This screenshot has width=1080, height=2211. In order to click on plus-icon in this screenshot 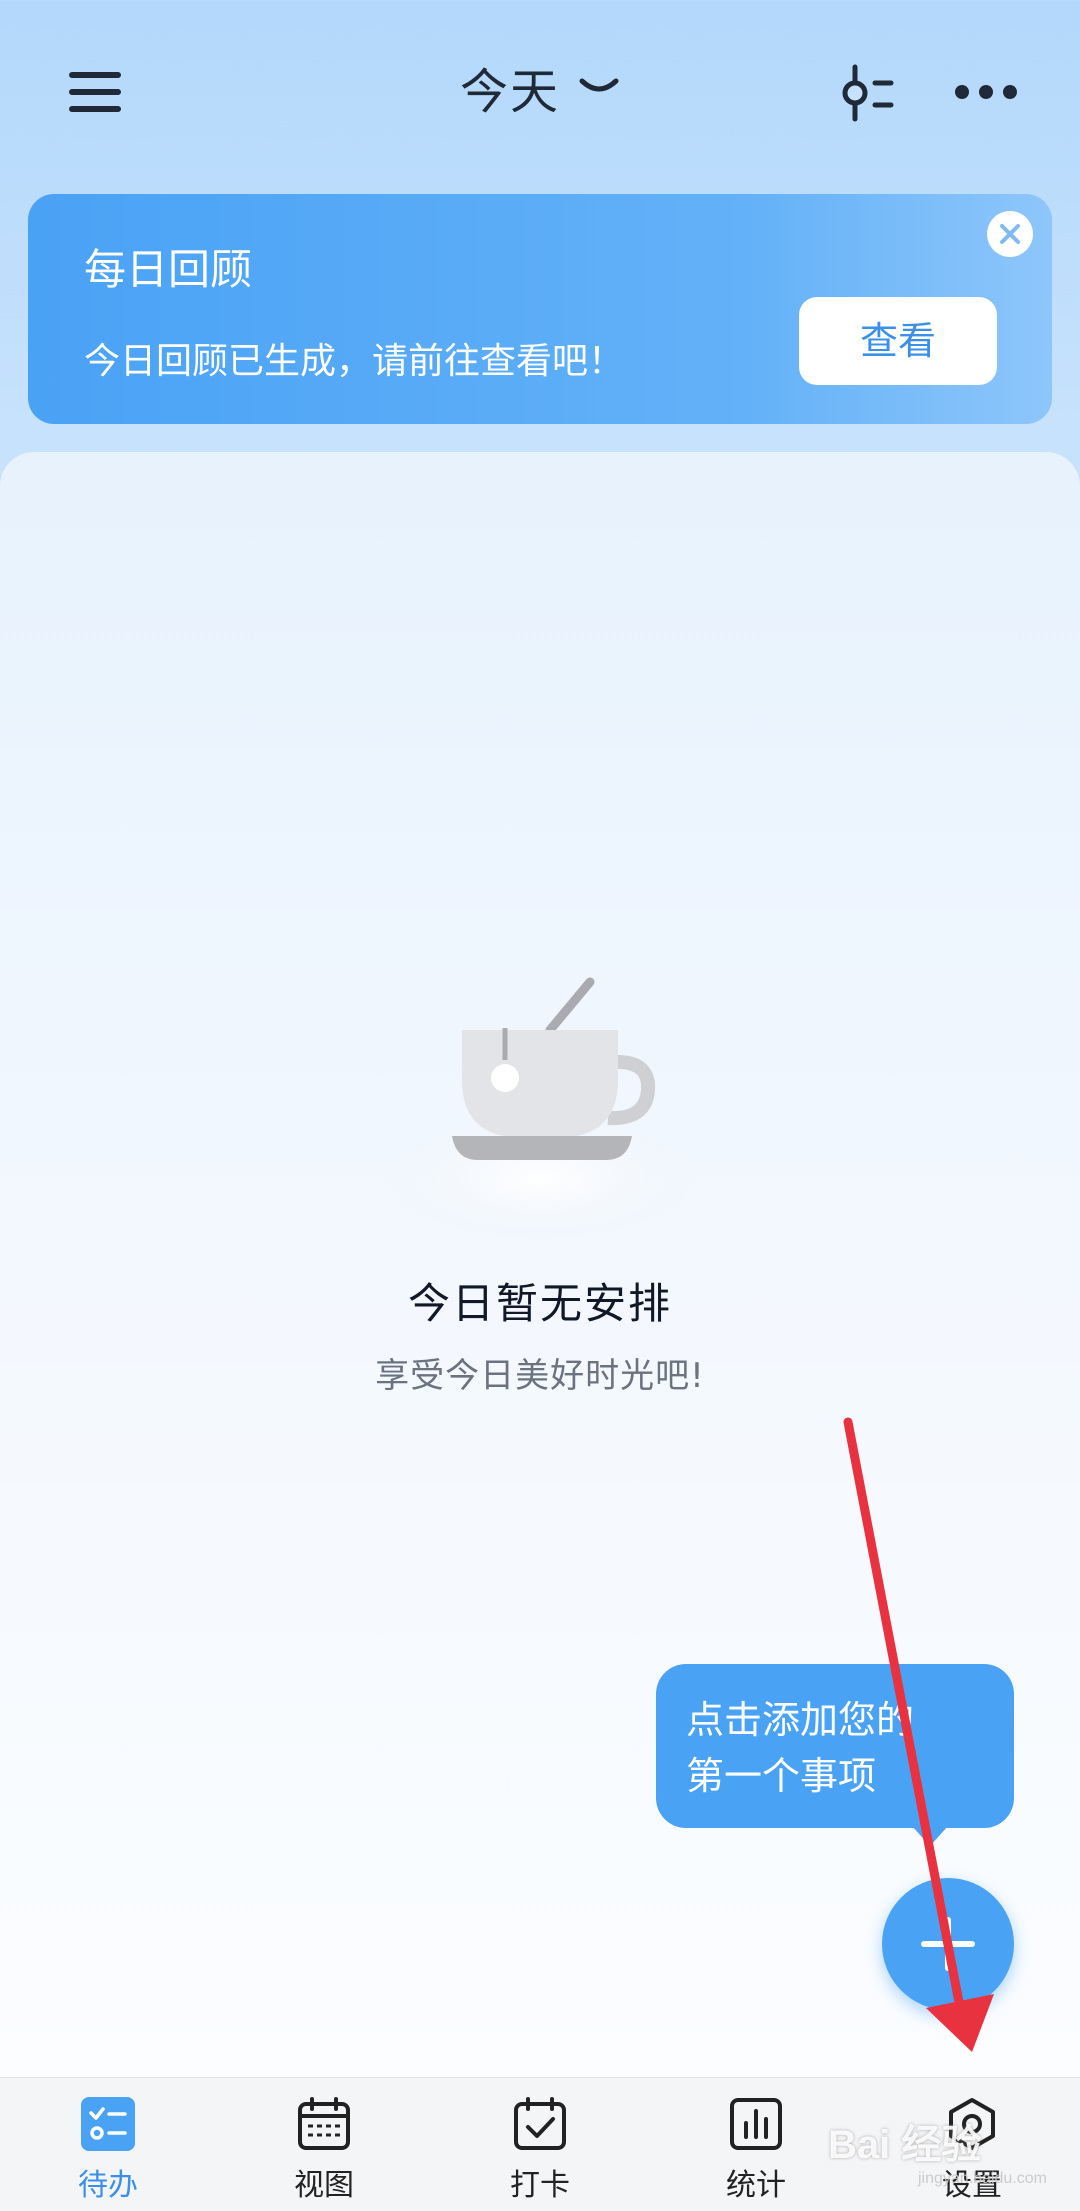, I will do `click(948, 1944)`.